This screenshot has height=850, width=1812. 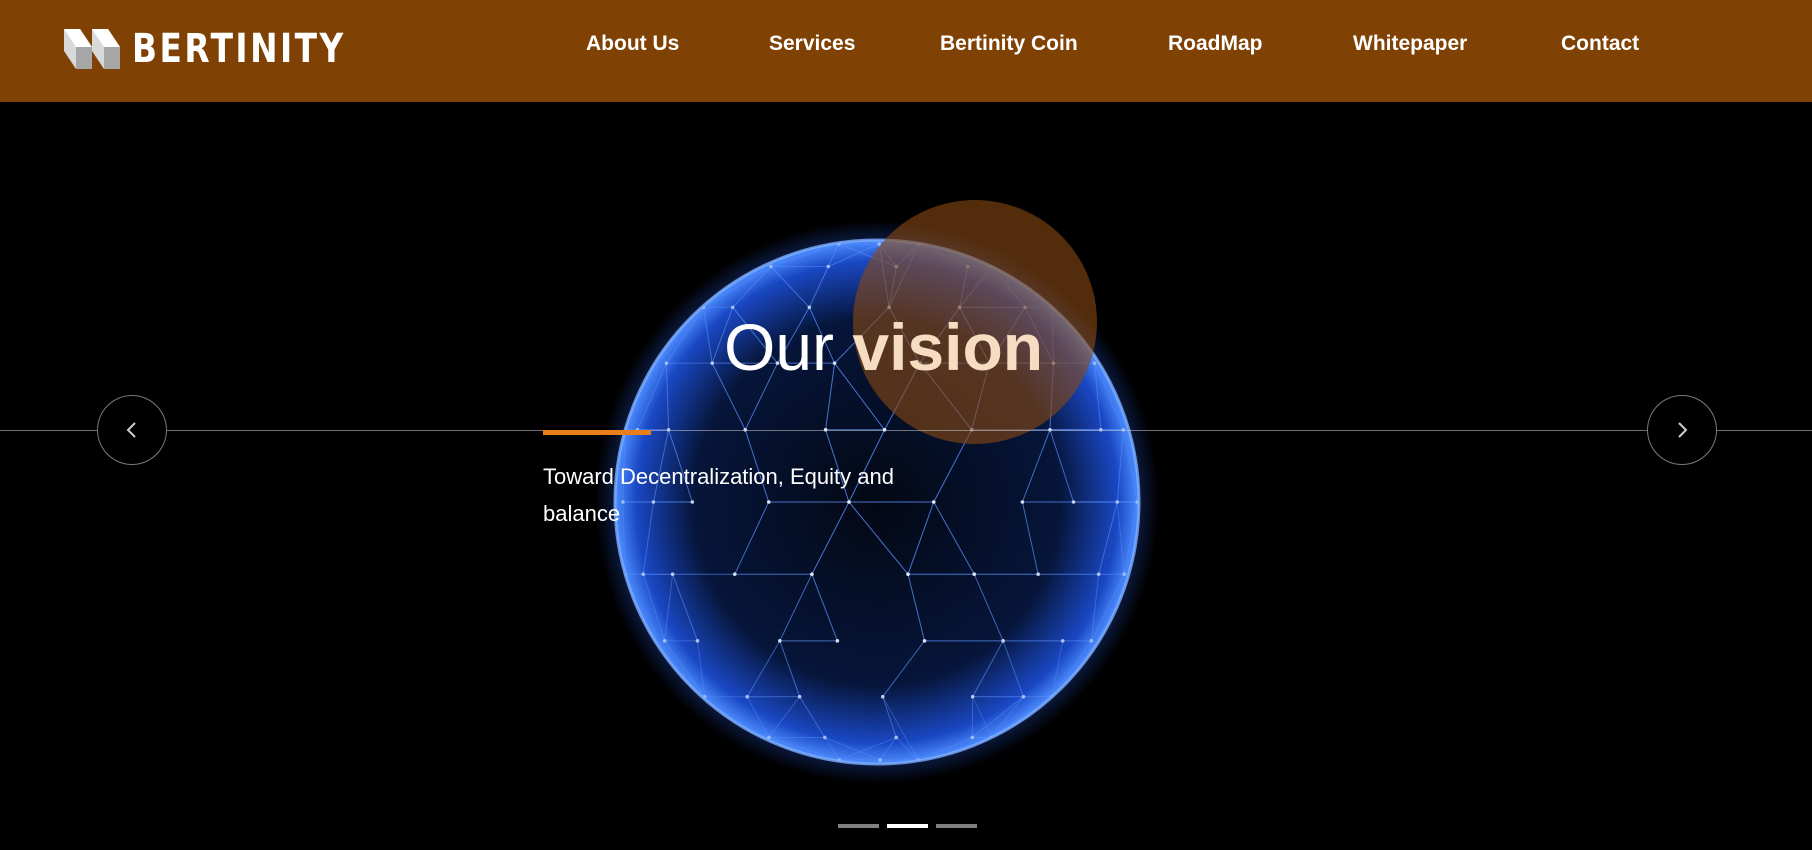 I want to click on hero-title-vision: vision, so click(x=948, y=347).